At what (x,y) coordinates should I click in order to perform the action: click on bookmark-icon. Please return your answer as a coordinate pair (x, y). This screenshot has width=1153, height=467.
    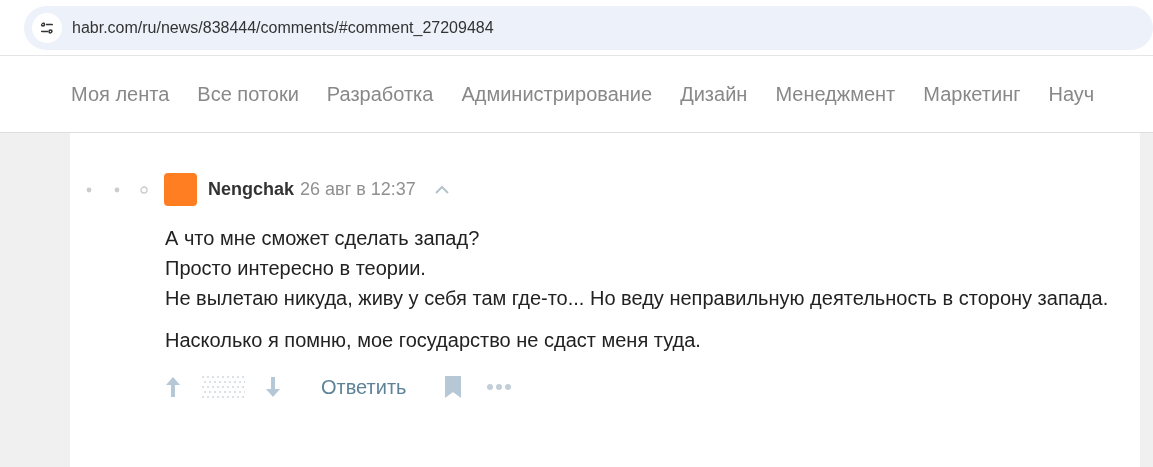
    Looking at the image, I should click on (452, 387).